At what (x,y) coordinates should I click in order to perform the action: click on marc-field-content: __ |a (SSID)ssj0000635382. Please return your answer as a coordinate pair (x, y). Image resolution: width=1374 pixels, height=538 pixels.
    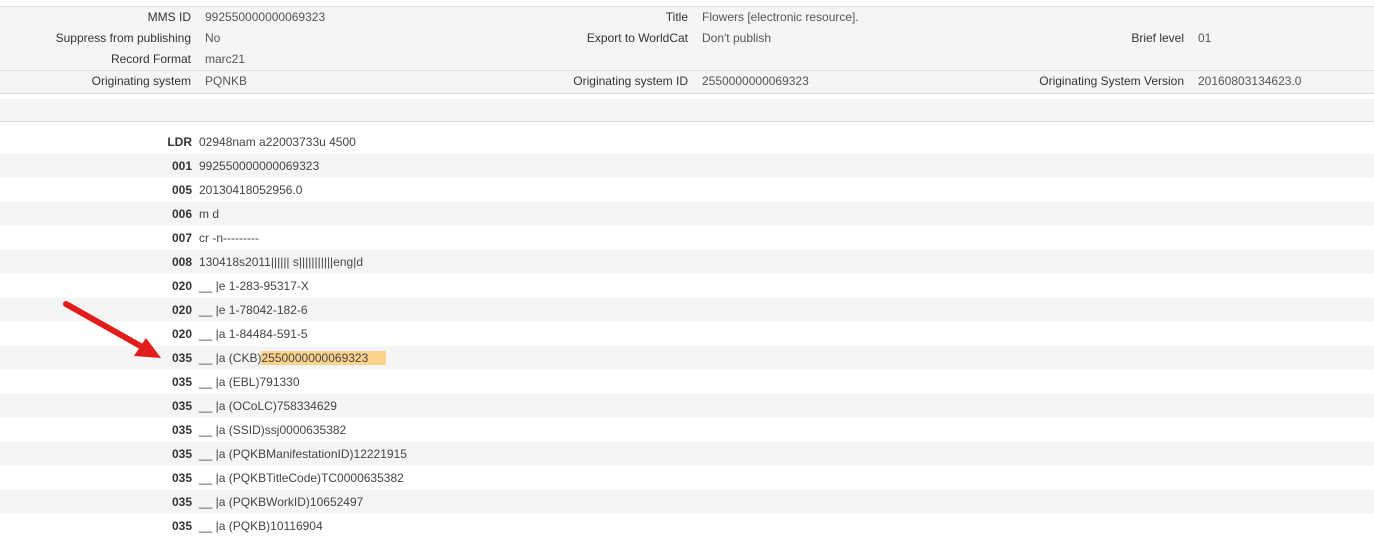
    Looking at the image, I should click on (273, 430).